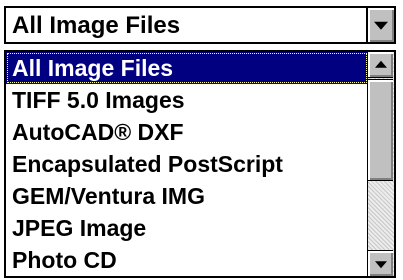  What do you see at coordinates (187, 260) in the screenshot?
I see `list-item-photo-cd: Photo CD` at bounding box center [187, 260].